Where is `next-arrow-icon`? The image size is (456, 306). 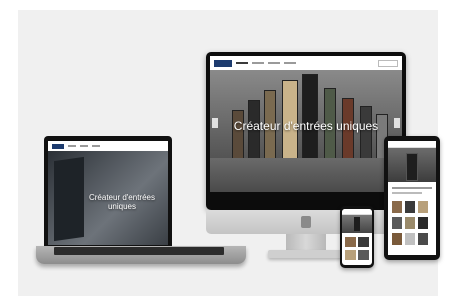 next-arrow-icon is located at coordinates (397, 123).